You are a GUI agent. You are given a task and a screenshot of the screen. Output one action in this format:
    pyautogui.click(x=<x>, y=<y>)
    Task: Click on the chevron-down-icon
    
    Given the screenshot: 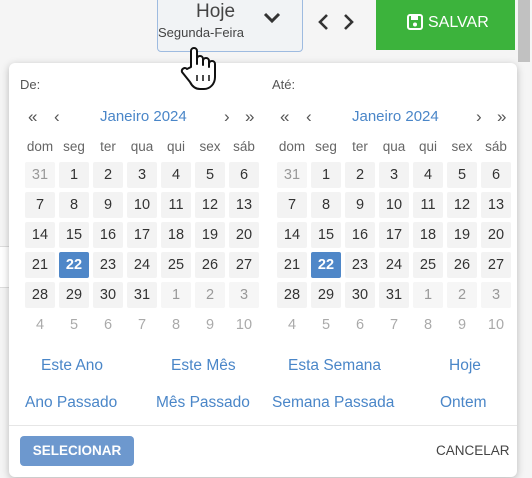 What is the action you would take?
    pyautogui.click(x=272, y=20)
    